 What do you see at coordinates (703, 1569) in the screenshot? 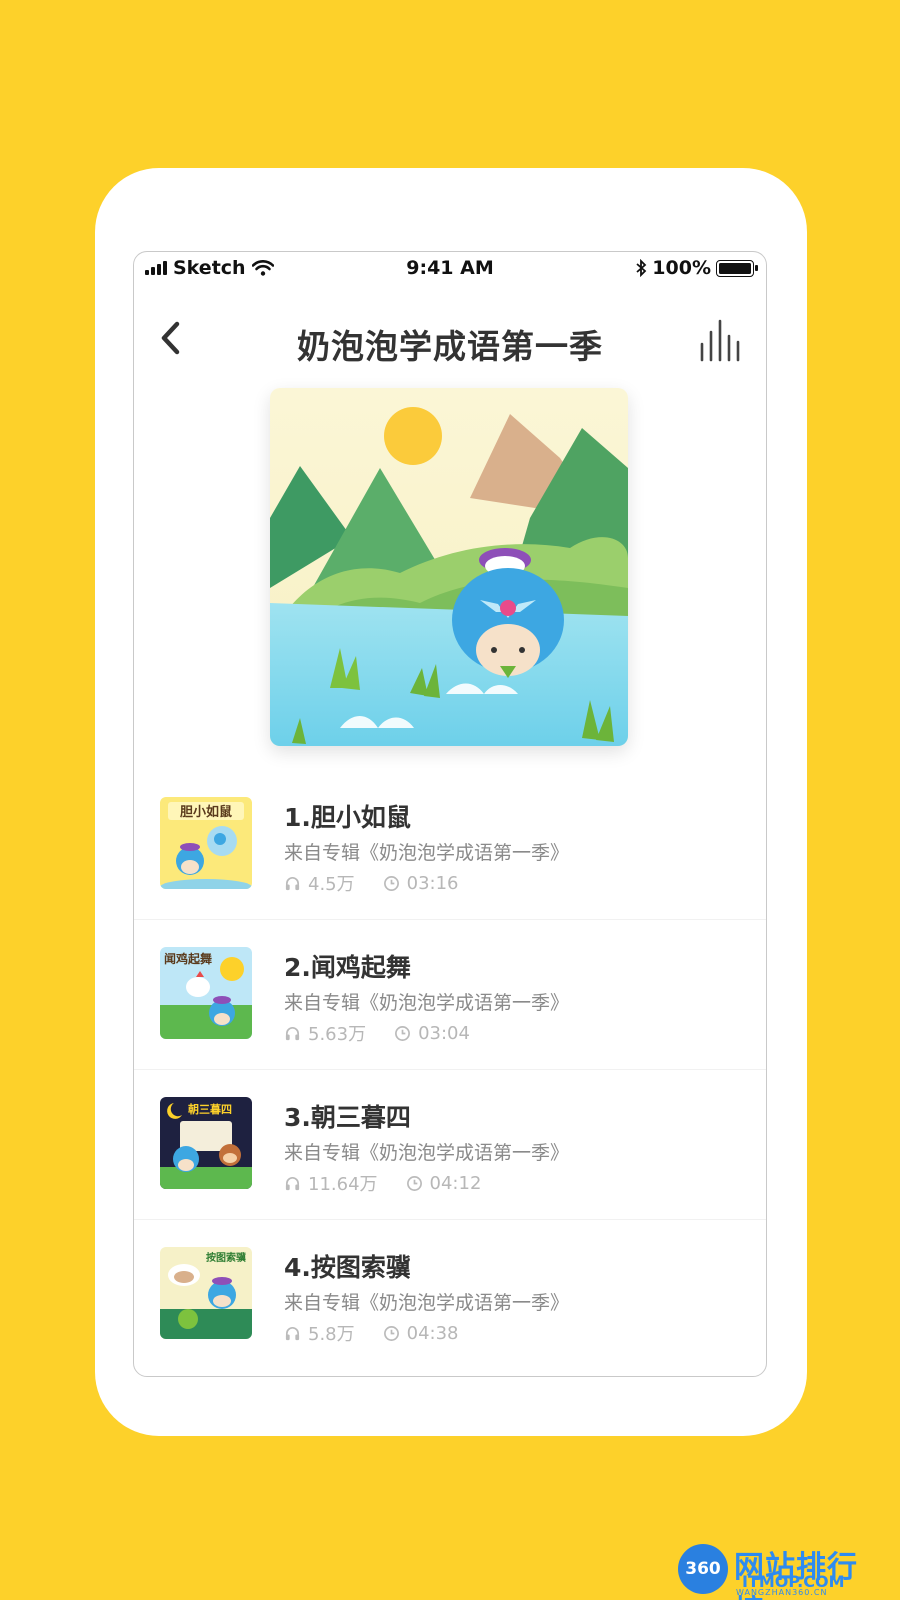
I see `watermark-badge: 360` at bounding box center [703, 1569].